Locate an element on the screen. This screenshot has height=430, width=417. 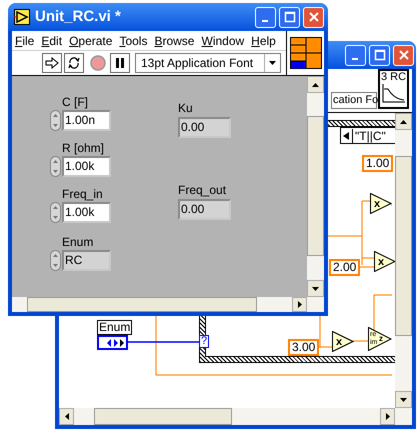
left-right-arrows-icon is located at coordinates (115, 342).